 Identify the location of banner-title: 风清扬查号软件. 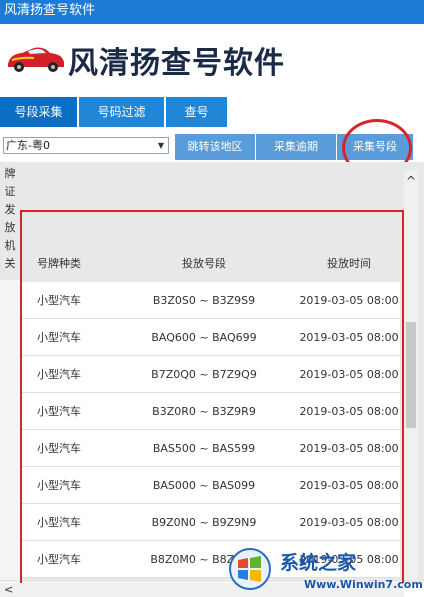
(176, 63).